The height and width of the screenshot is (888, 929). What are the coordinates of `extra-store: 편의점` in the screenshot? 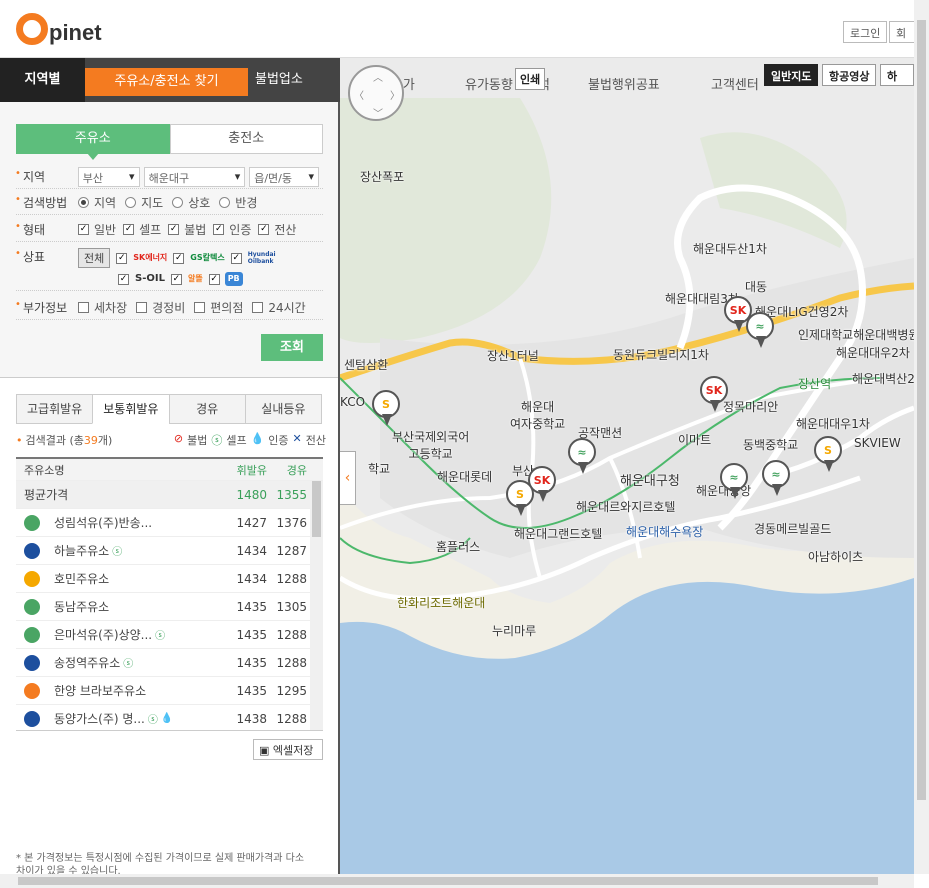 It's located at (218, 307).